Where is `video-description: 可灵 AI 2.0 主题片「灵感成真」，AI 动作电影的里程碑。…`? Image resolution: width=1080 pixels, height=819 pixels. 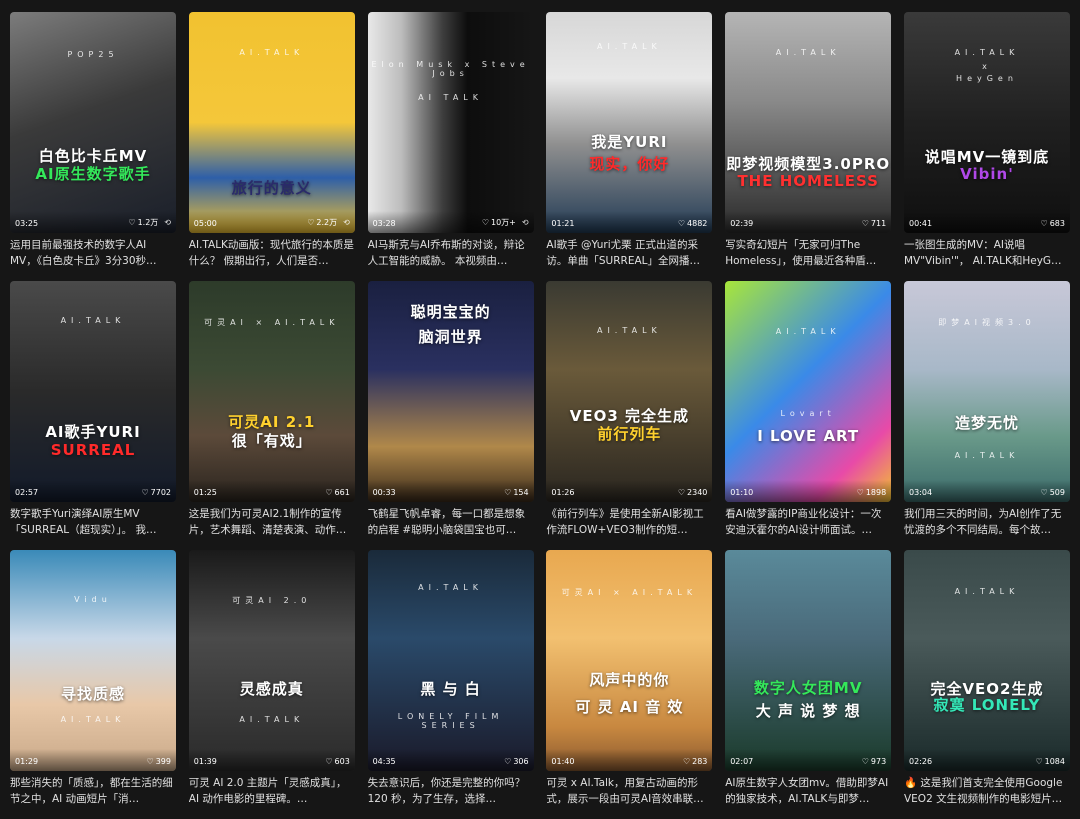
video-description: 可灵 AI 2.0 主题片「灵感成真」，AI 动作电影的里程碑。… is located at coordinates (272, 791).